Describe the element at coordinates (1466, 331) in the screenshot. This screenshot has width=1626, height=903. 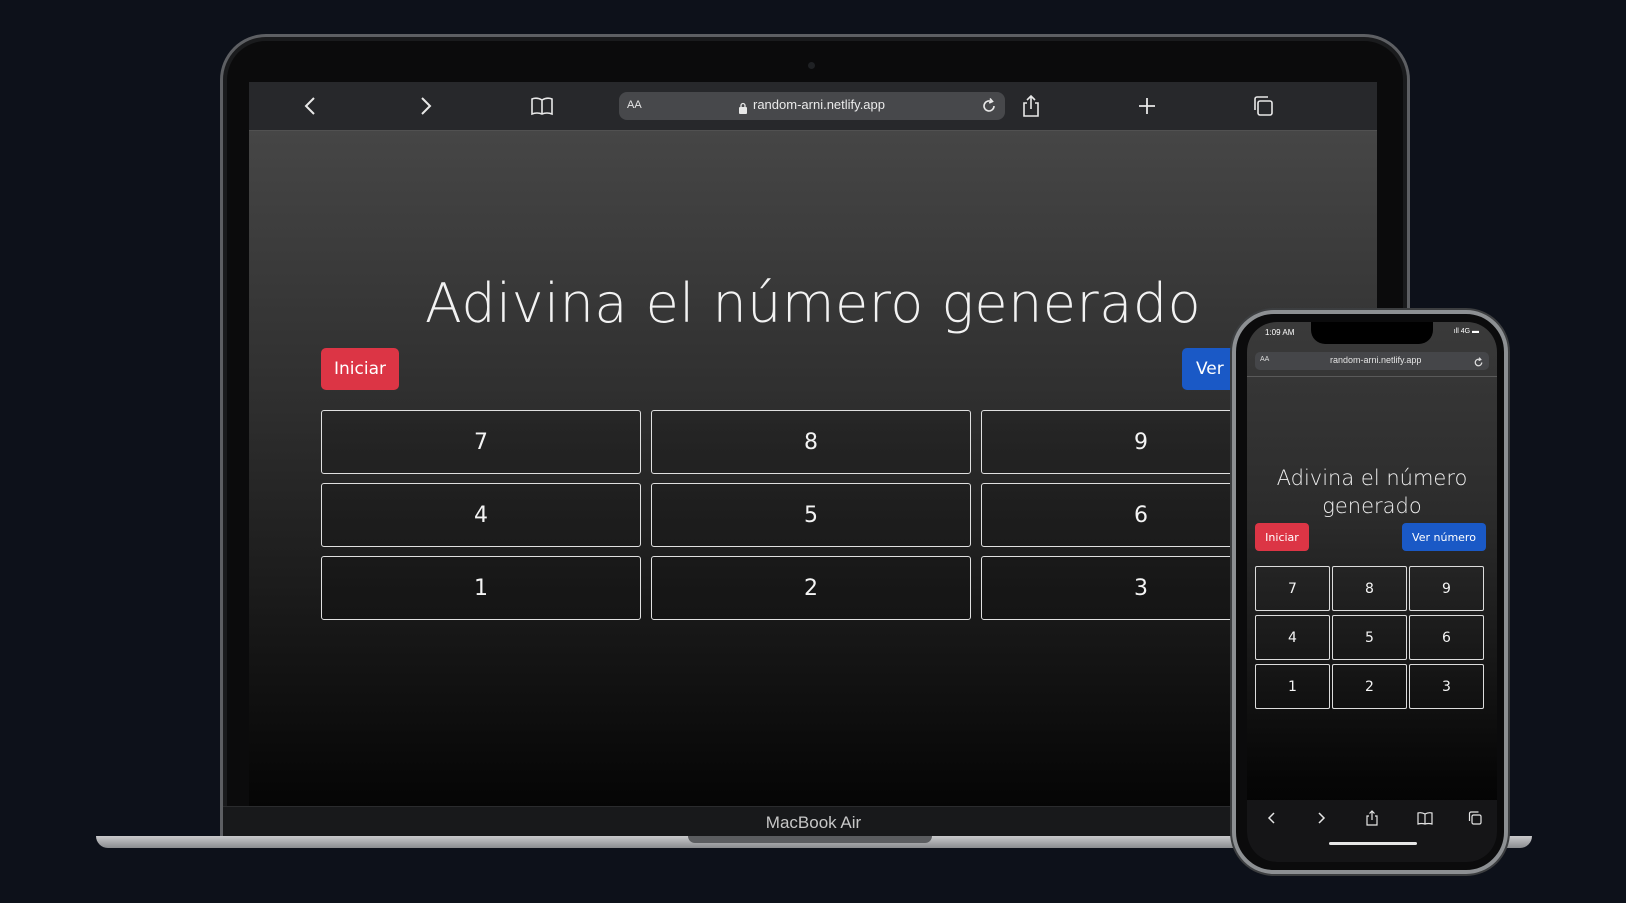
I see `status-indicators: ıll 4G ▬` at that location.